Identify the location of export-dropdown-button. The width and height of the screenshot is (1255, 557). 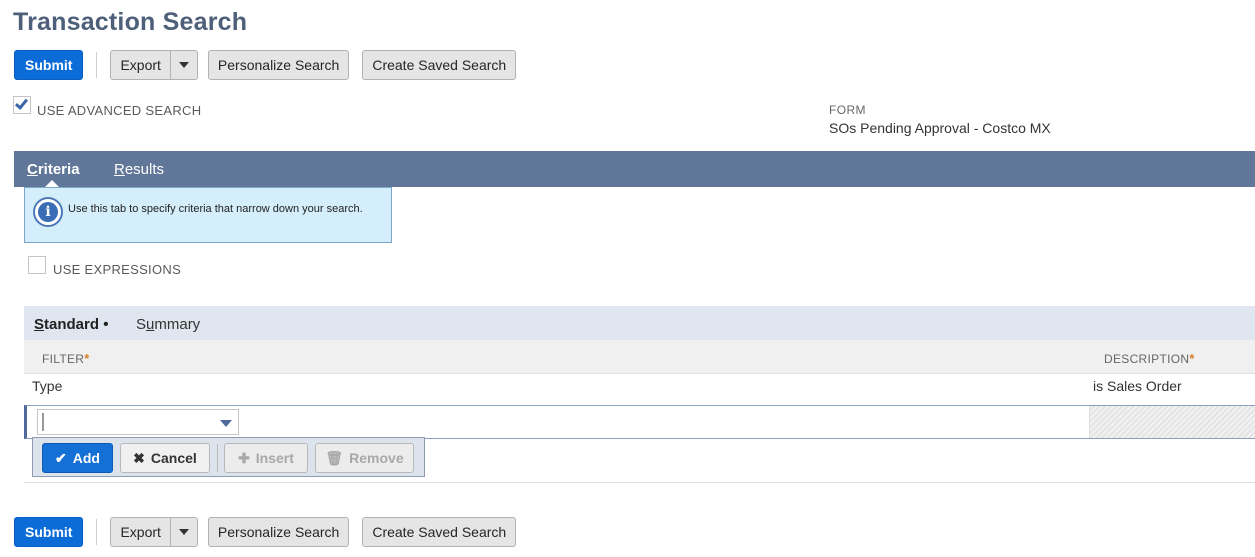
(184, 65).